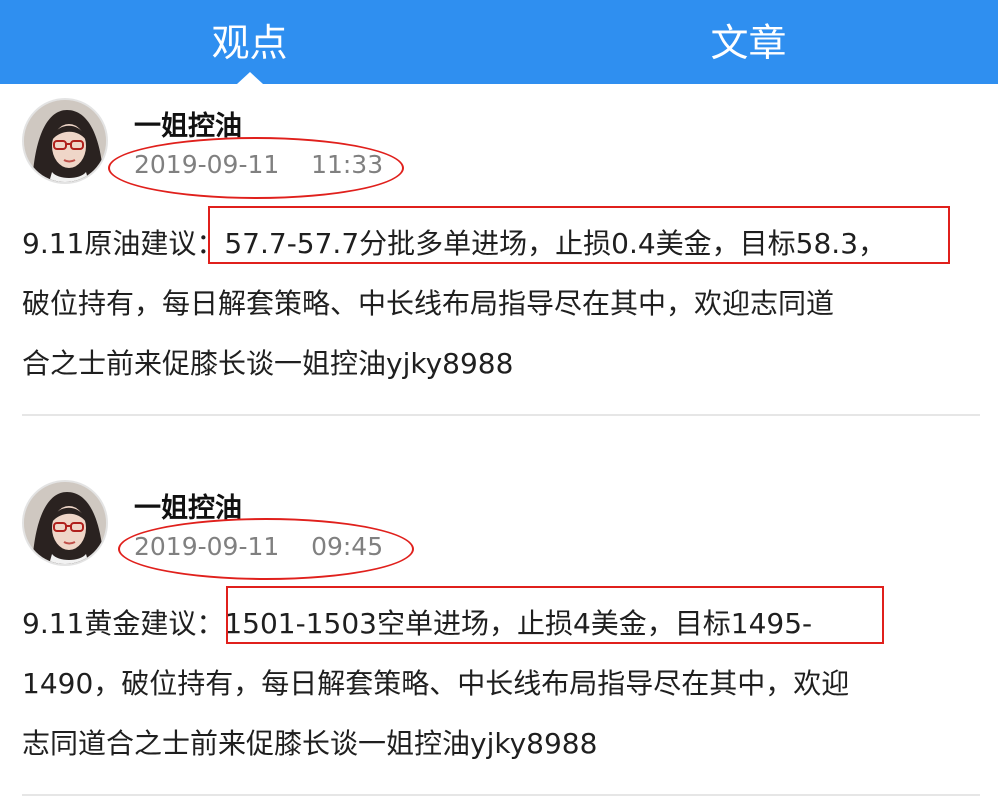  I want to click on active-tab-indicator, so click(249, 78).